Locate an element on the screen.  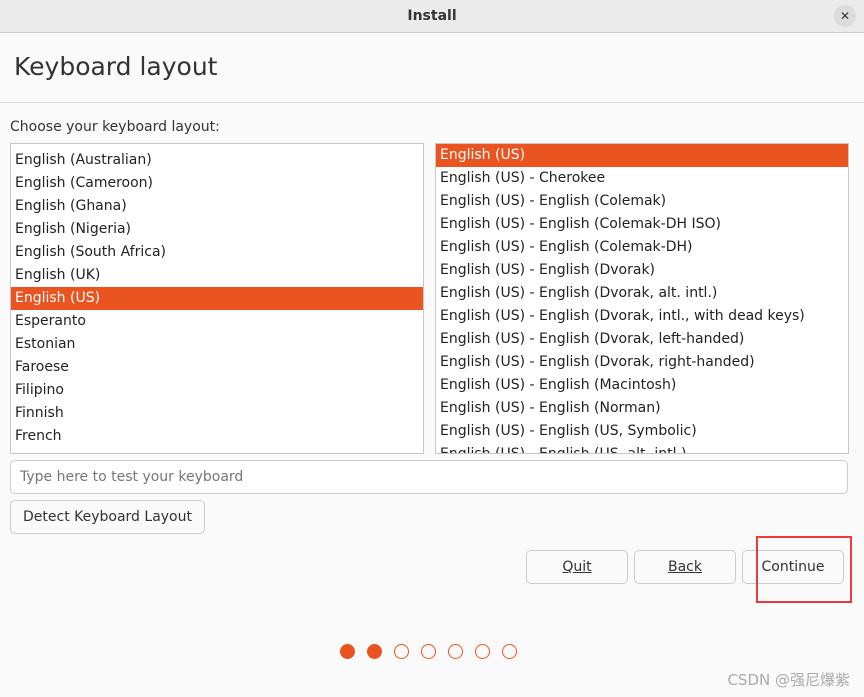
list-item: English (US) - Cherokee is located at coordinates (642, 178).